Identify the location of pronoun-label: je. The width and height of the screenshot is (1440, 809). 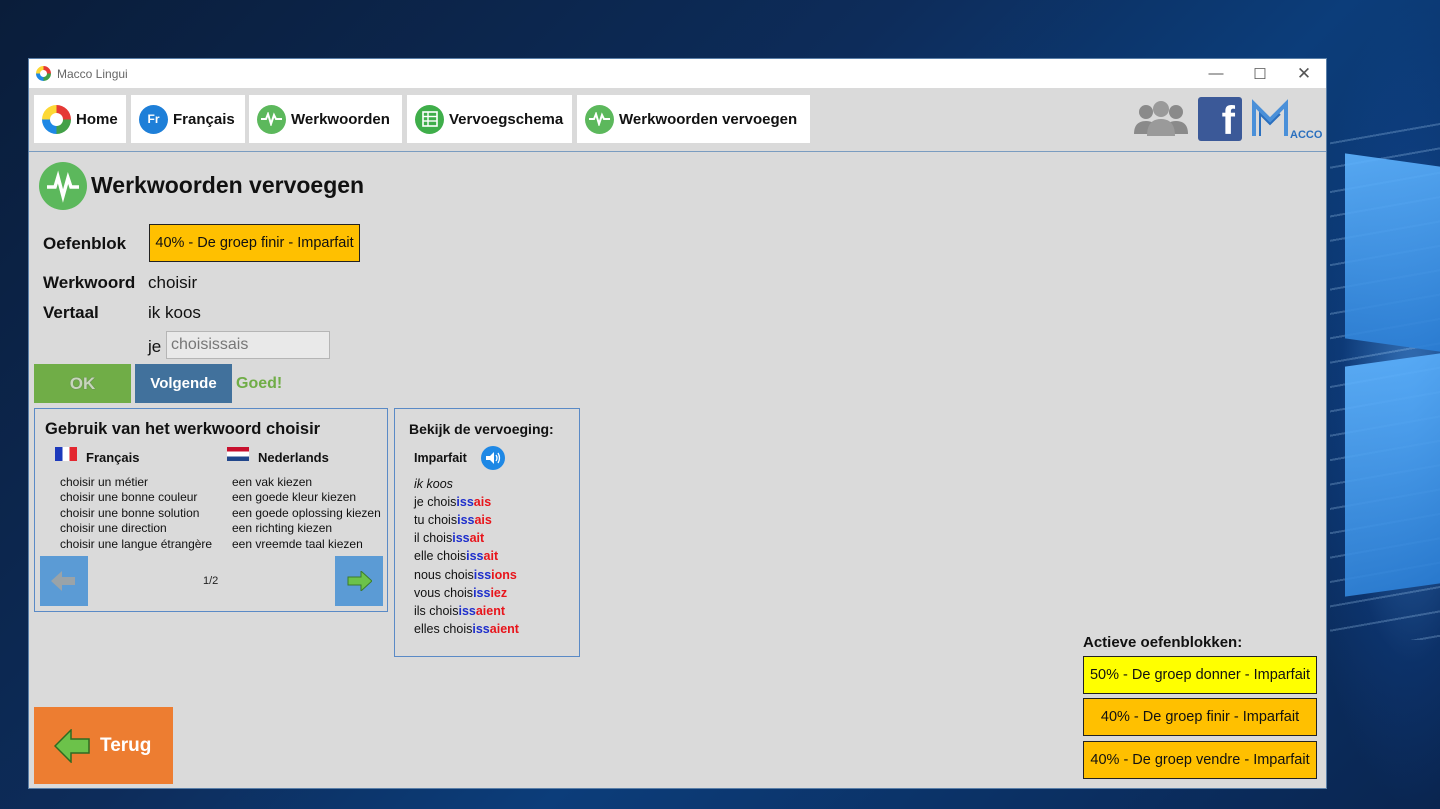
(155, 346).